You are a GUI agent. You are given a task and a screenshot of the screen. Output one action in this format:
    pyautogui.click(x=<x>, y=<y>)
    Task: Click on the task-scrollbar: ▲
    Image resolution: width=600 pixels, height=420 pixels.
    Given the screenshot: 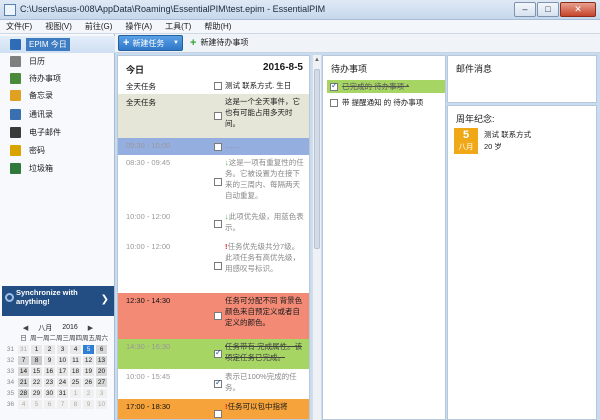 What is the action you would take?
    pyautogui.click(x=316, y=237)
    